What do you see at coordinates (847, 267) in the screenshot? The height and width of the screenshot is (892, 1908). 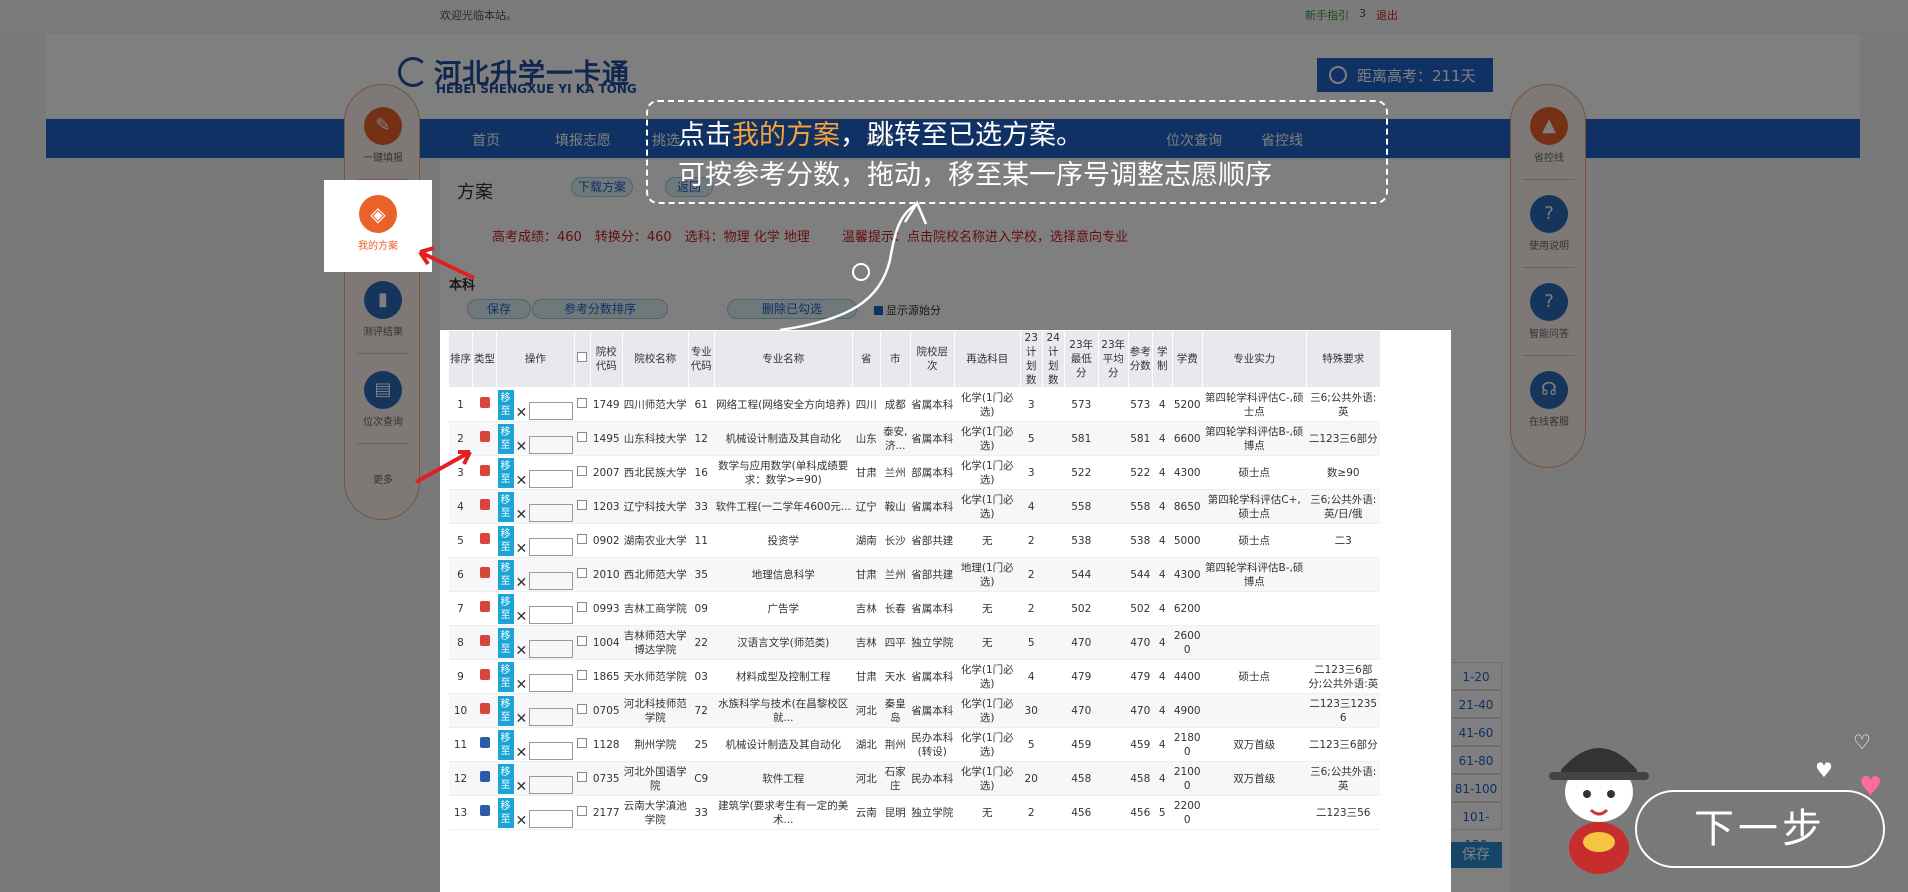 I see `curved-arrow-line` at bounding box center [847, 267].